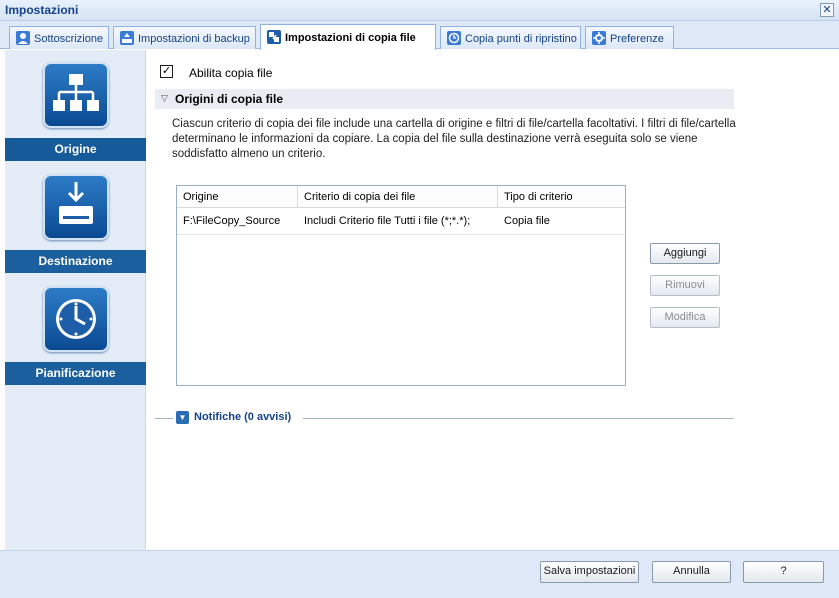 This screenshot has width=839, height=598. What do you see at coordinates (274, 37) in the screenshot?
I see `file-copy-icon` at bounding box center [274, 37].